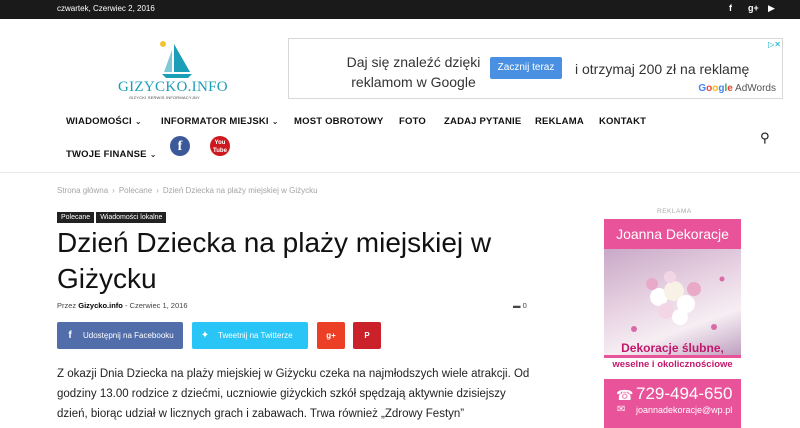 This screenshot has height=428, width=800. Describe the element at coordinates (76, 217) in the screenshot. I see `tag-polecane: Polecane` at that location.